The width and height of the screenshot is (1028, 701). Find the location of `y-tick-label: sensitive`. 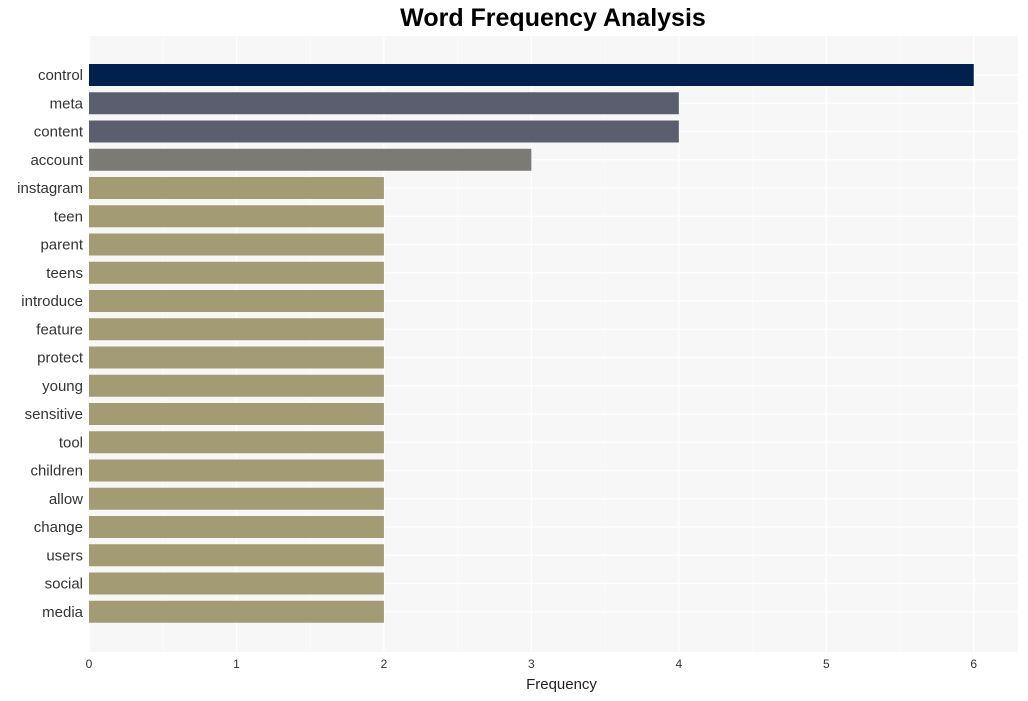

y-tick-label: sensitive is located at coordinates (54, 414).